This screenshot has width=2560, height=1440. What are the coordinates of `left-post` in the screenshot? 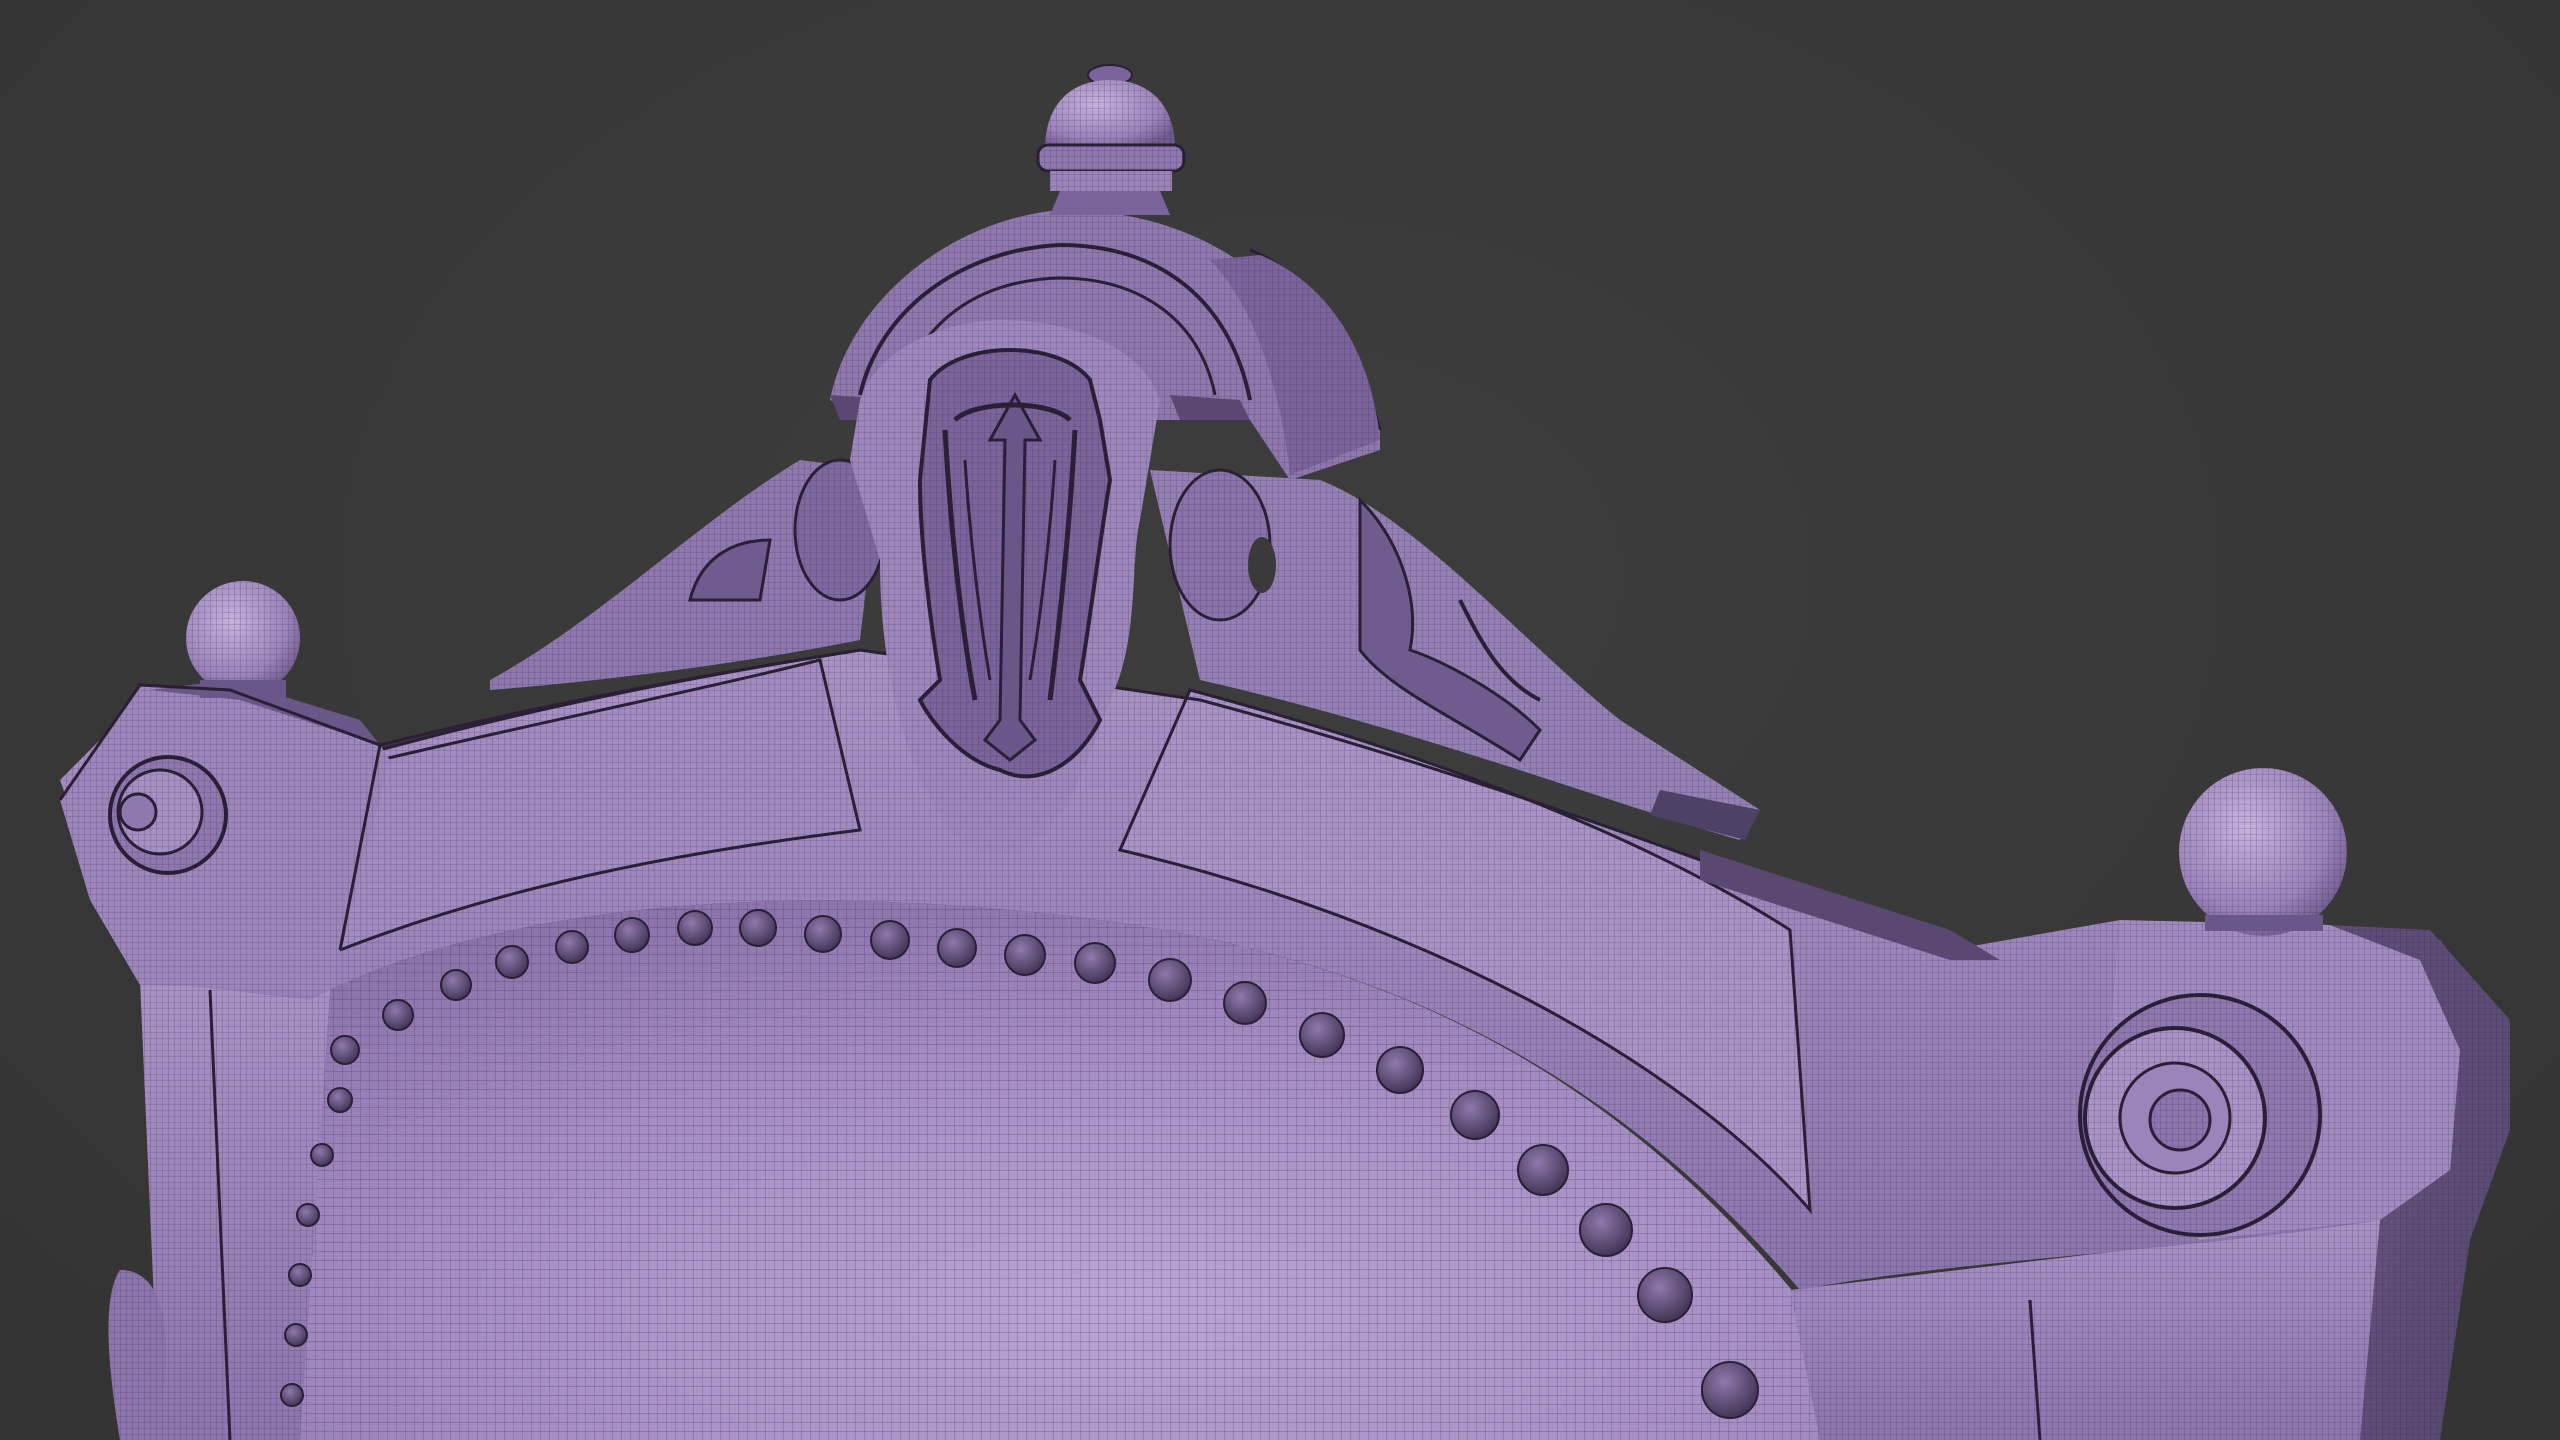 It's located at (219, 1210).